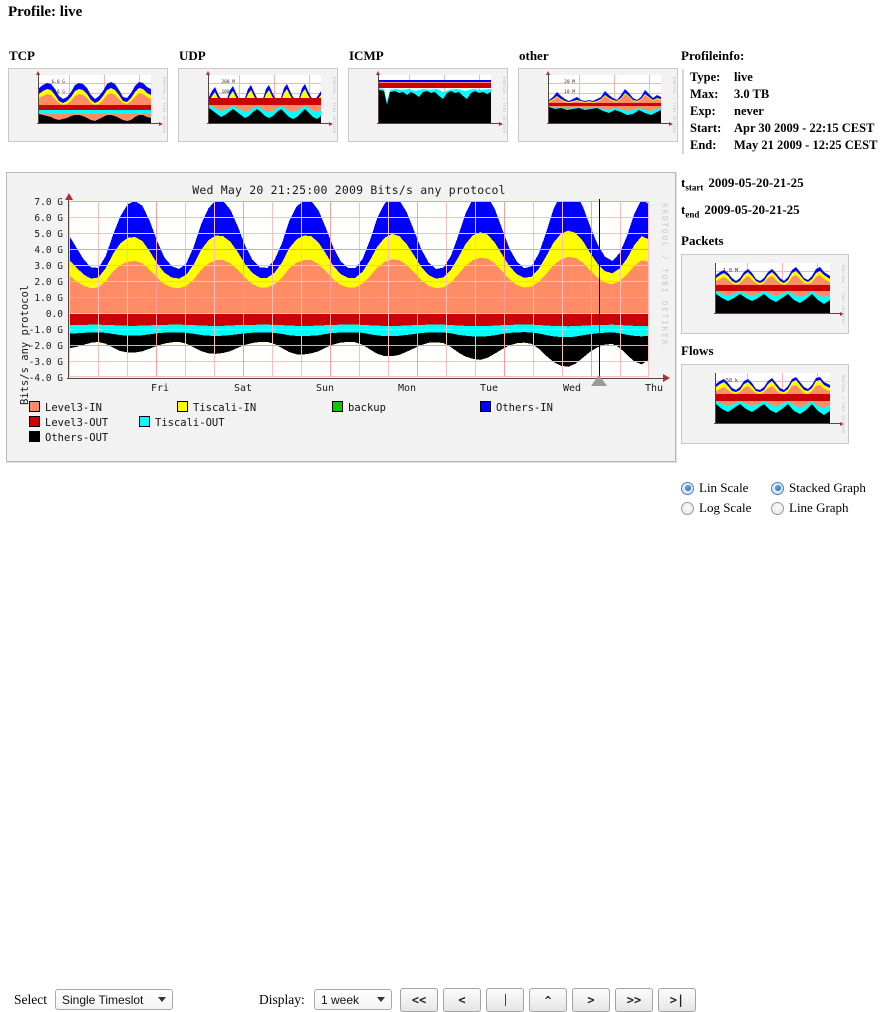 This screenshot has width=892, height=1012. I want to click on legend-item-backup: backup, so click(406, 408).